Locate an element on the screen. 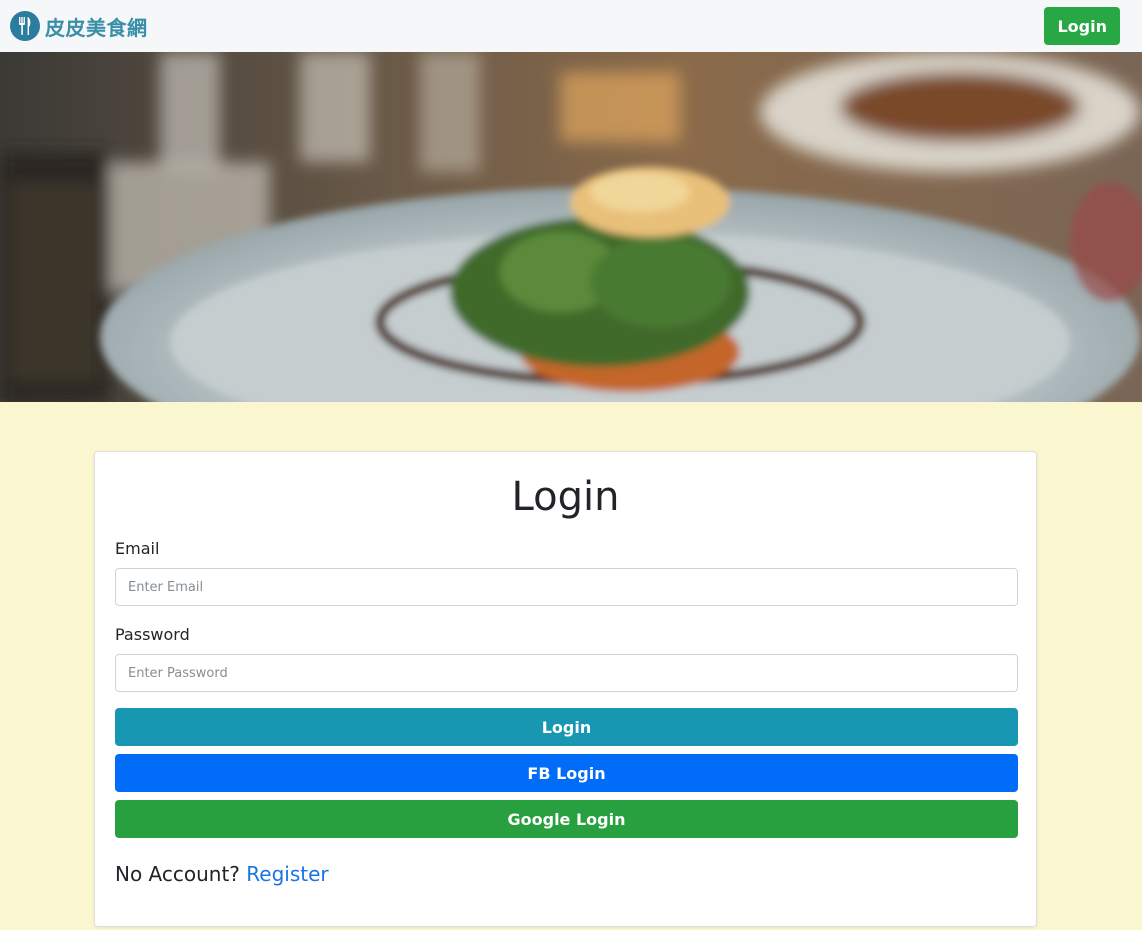  login-button: Login is located at coordinates (566, 727).